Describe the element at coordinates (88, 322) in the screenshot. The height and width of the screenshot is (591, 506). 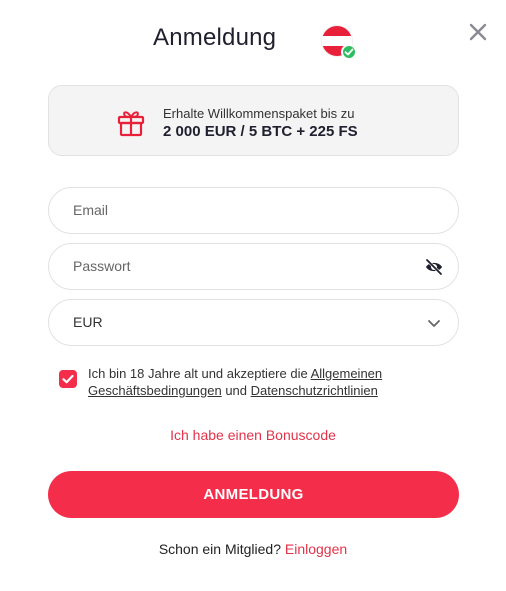
I see `currency-value: EUR` at that location.